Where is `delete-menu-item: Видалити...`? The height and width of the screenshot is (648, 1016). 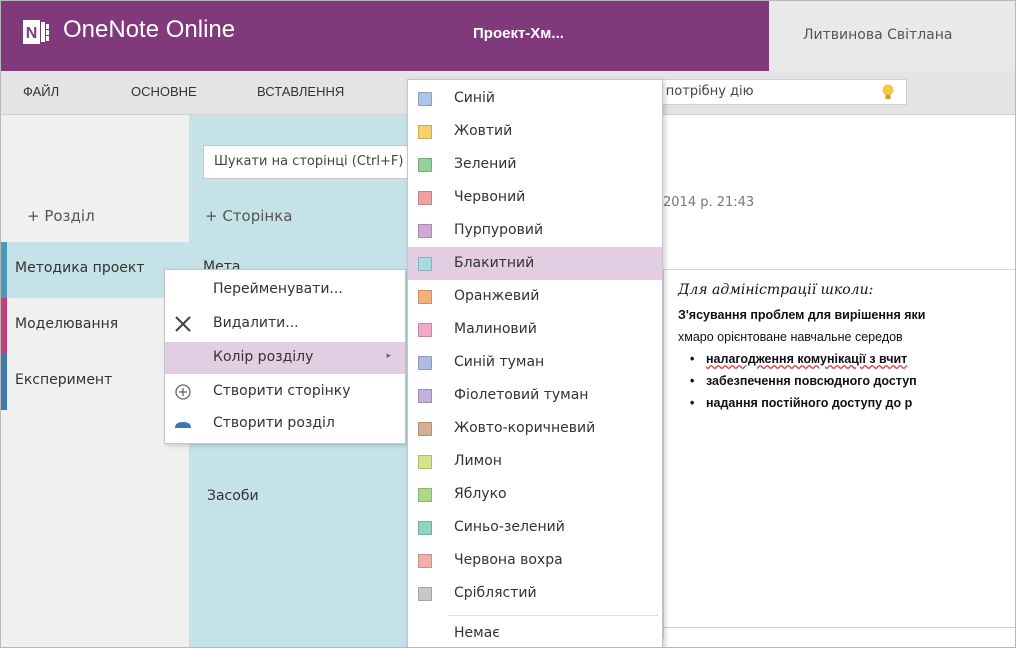 delete-menu-item: Видалити... is located at coordinates (285, 324).